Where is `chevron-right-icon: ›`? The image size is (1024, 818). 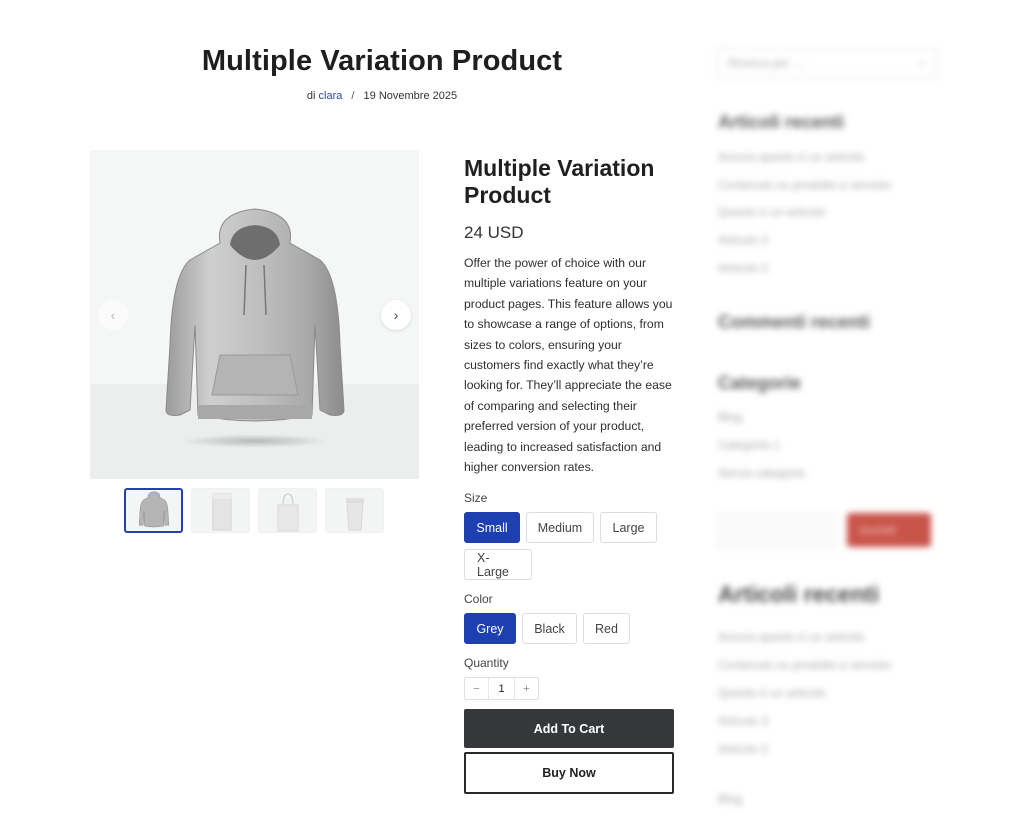 chevron-right-icon: › is located at coordinates (396, 315).